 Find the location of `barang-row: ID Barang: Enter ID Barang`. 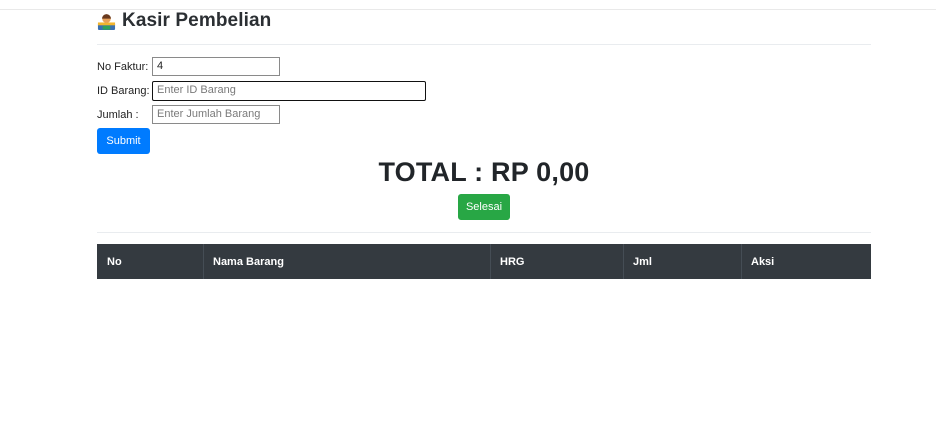

barang-row: ID Barang: Enter ID Barang is located at coordinates (261, 91).